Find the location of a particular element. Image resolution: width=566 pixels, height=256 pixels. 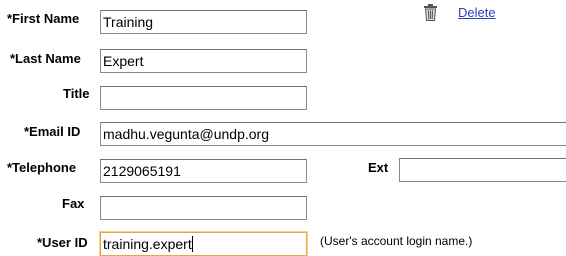

ext-label: Ext is located at coordinates (378, 167).